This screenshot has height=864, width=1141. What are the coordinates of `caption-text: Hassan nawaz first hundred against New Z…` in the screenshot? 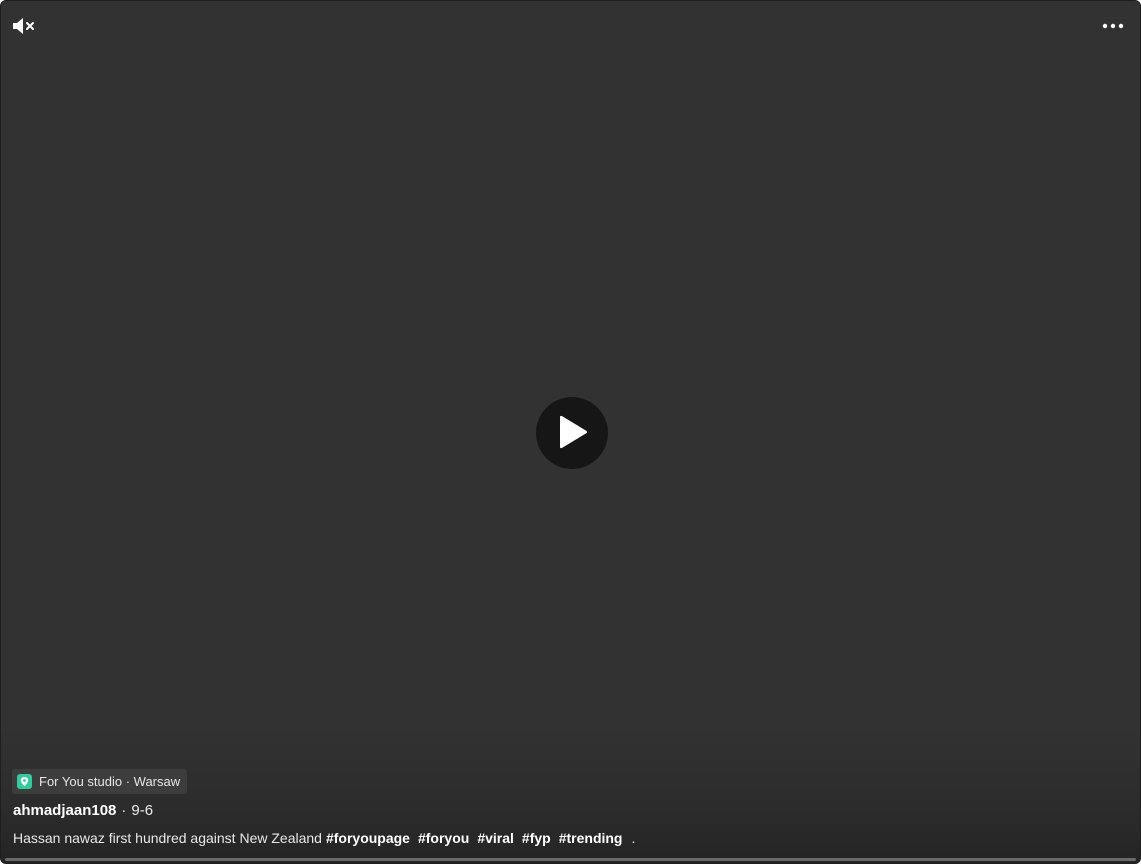 It's located at (167, 838).